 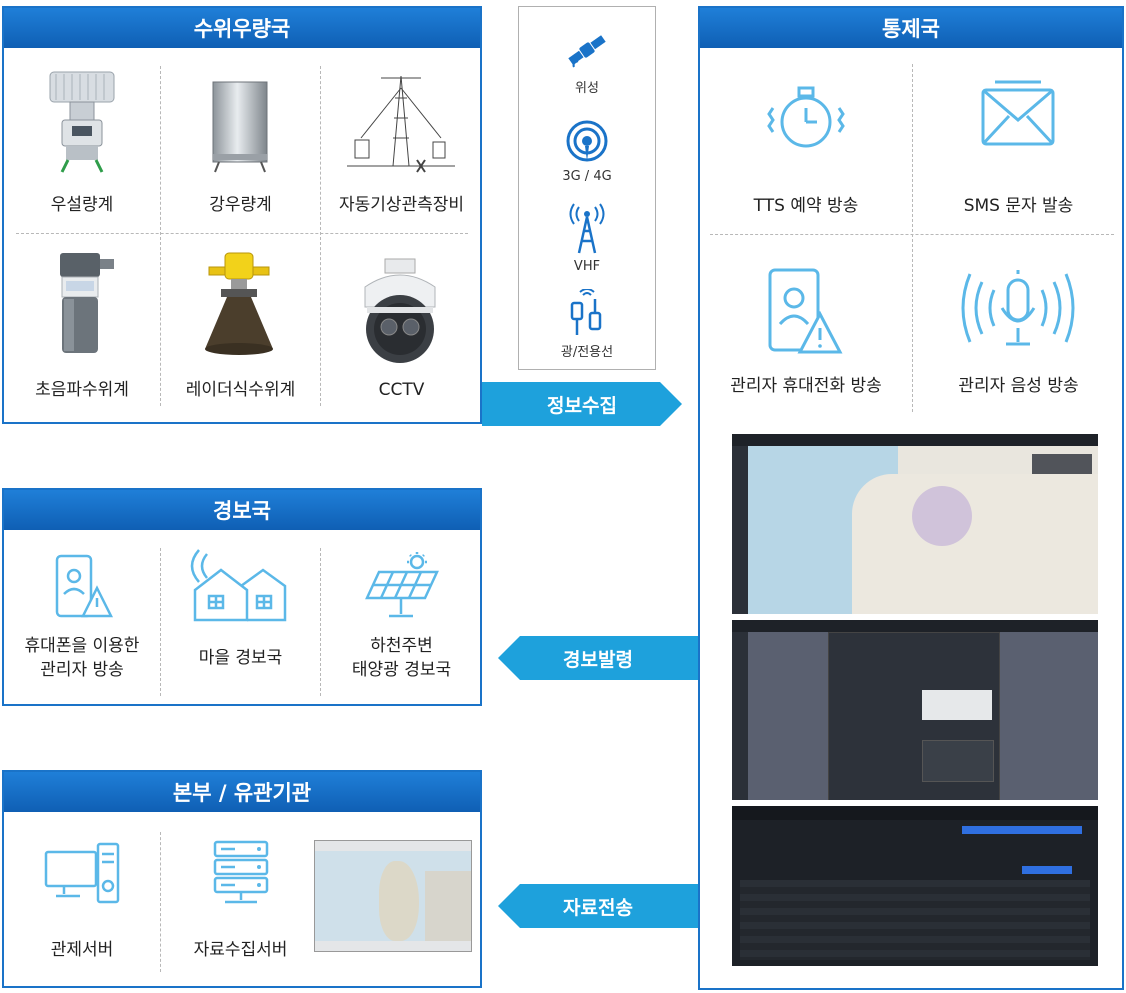 What do you see at coordinates (587, 88) in the screenshot?
I see `comm-satellite-label: 위성` at bounding box center [587, 88].